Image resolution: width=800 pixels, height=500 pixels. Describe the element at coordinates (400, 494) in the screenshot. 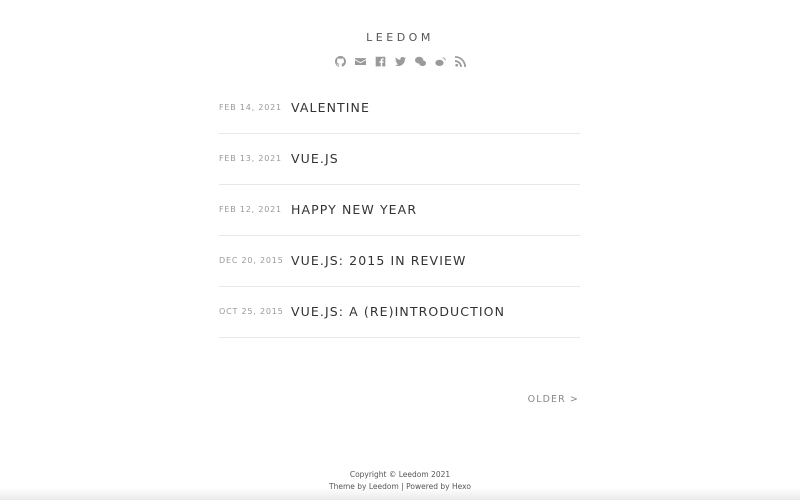

I see `bottom-scroll-shadow` at that location.